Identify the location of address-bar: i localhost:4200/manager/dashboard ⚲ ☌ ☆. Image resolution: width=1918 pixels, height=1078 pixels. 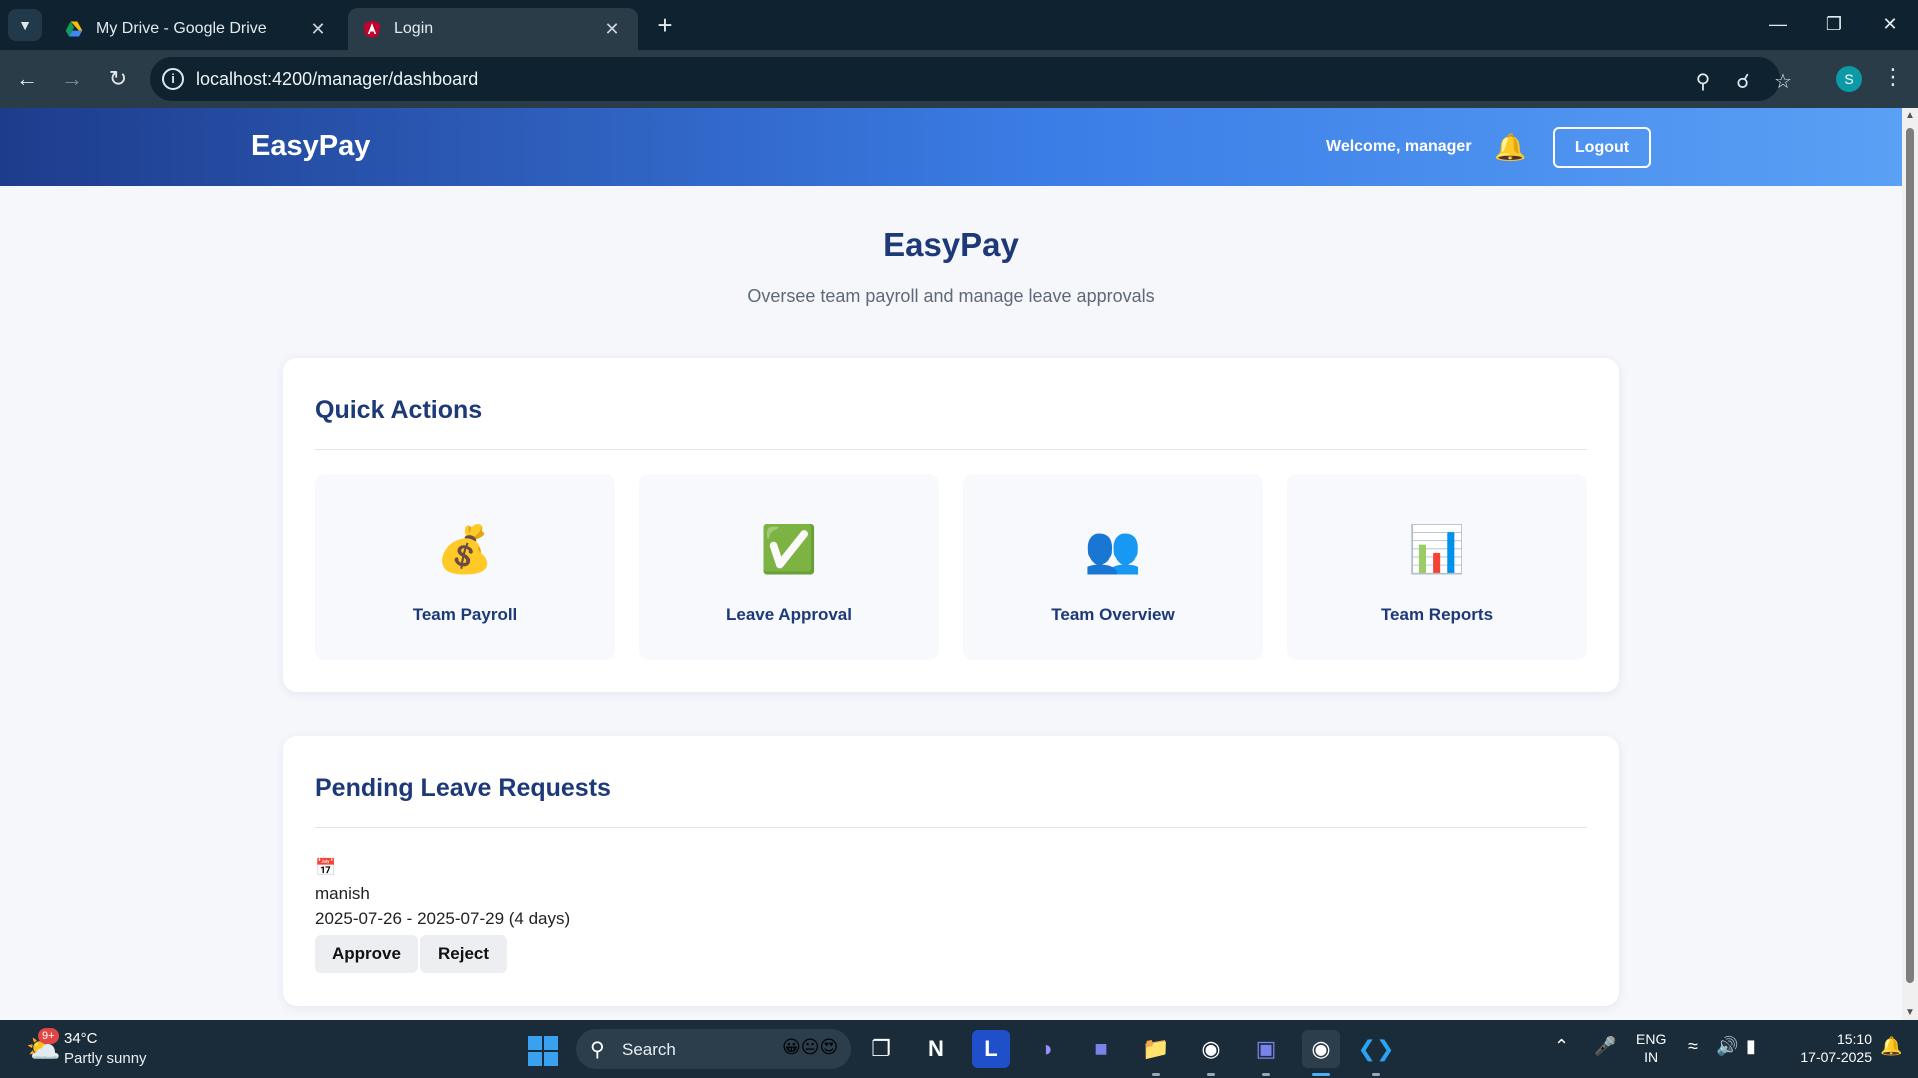
(971, 79).